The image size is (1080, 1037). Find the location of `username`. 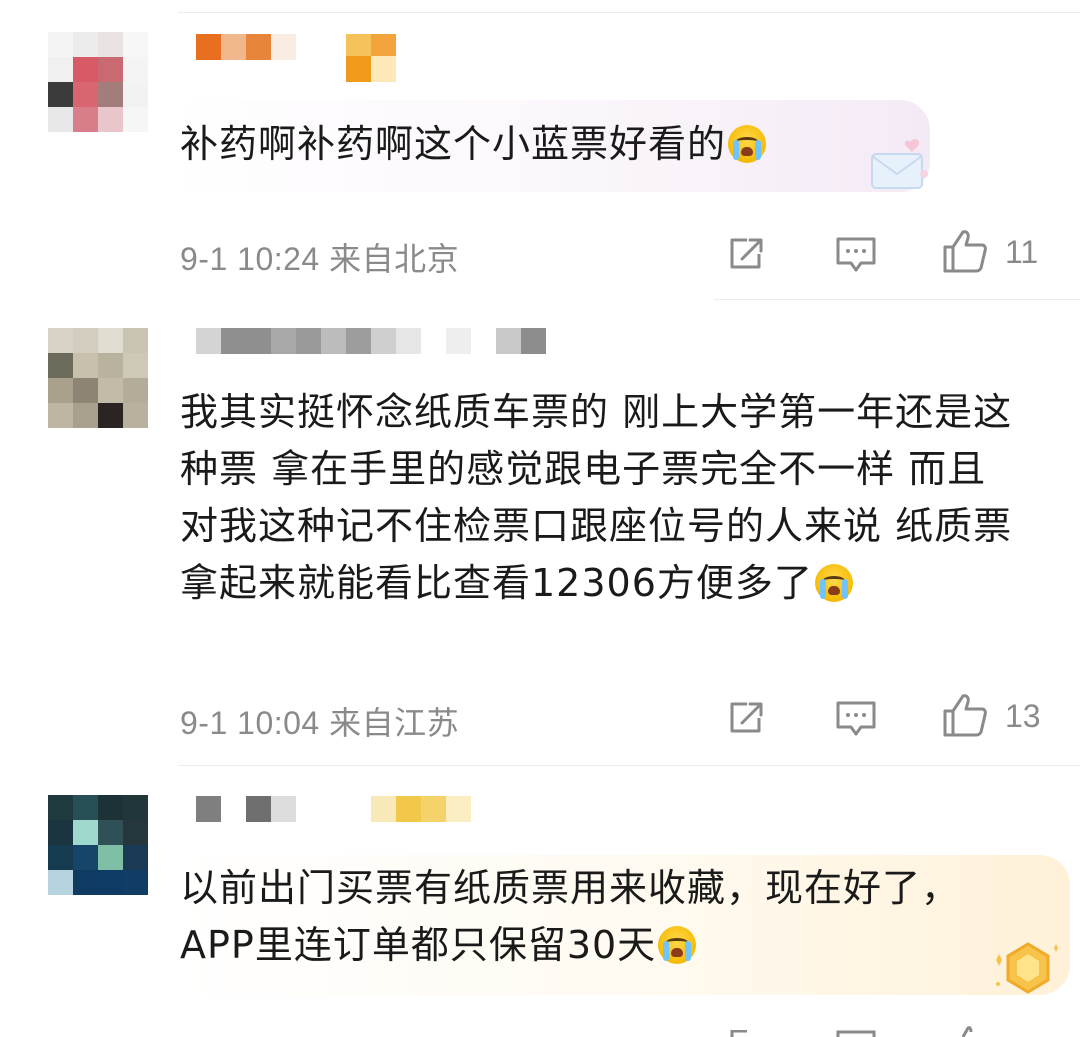

username is located at coordinates (333, 809).